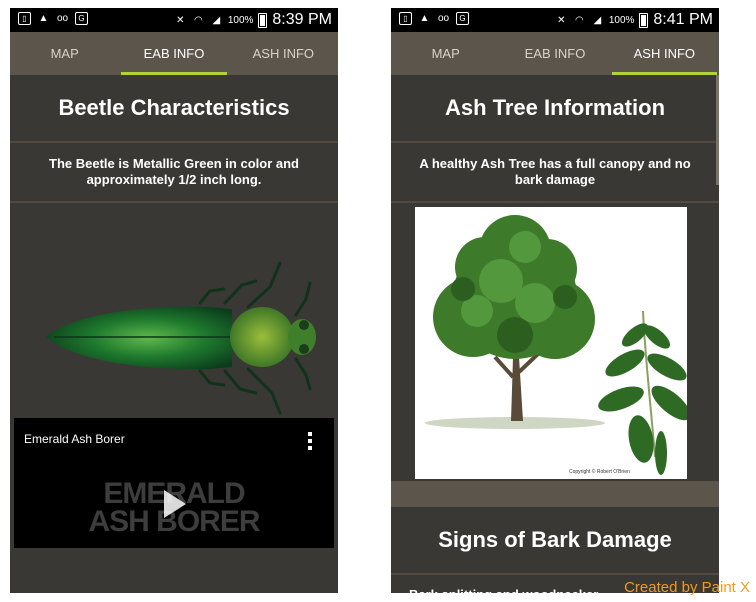  What do you see at coordinates (302, 19) in the screenshot?
I see `clock: 8:39 PM` at bounding box center [302, 19].